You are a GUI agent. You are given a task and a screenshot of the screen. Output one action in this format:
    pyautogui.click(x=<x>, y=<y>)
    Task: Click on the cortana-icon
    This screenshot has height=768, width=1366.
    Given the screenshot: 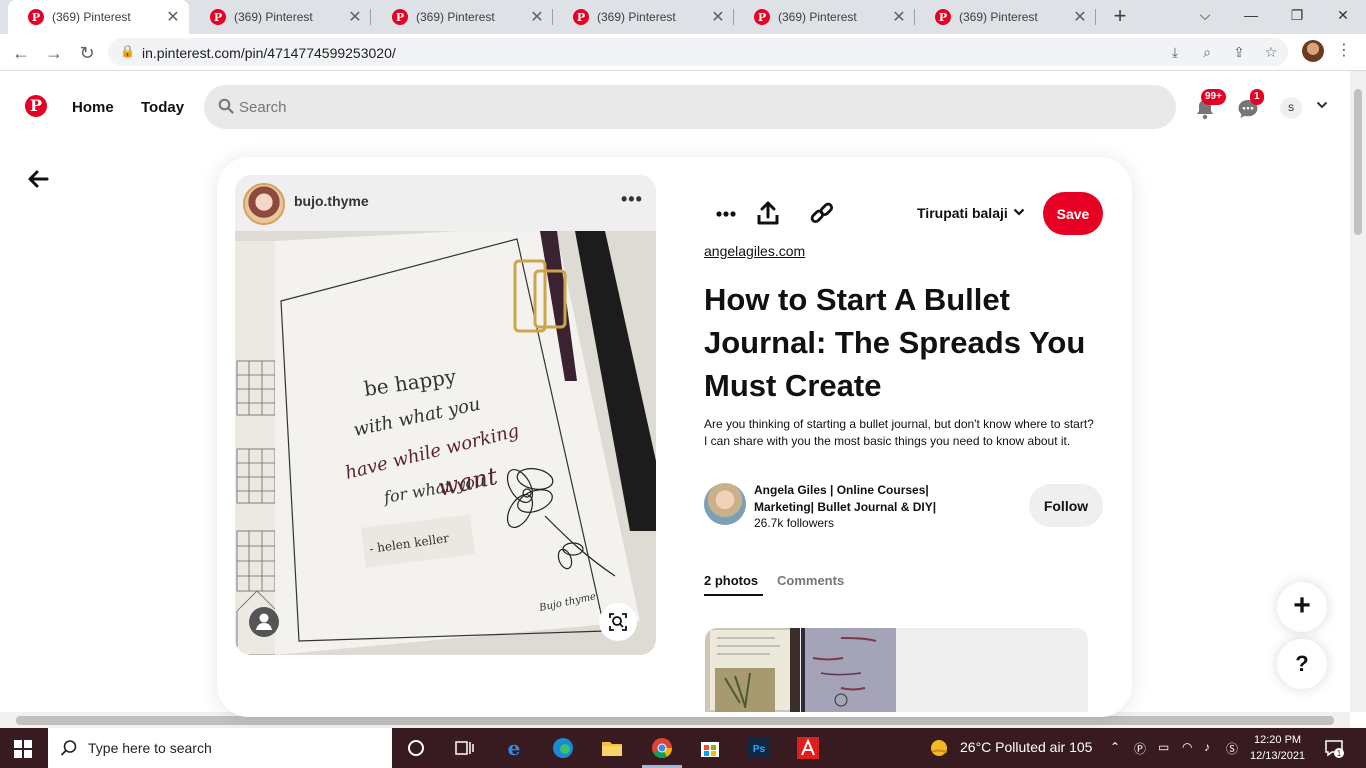 What is the action you would take?
    pyautogui.click(x=416, y=748)
    